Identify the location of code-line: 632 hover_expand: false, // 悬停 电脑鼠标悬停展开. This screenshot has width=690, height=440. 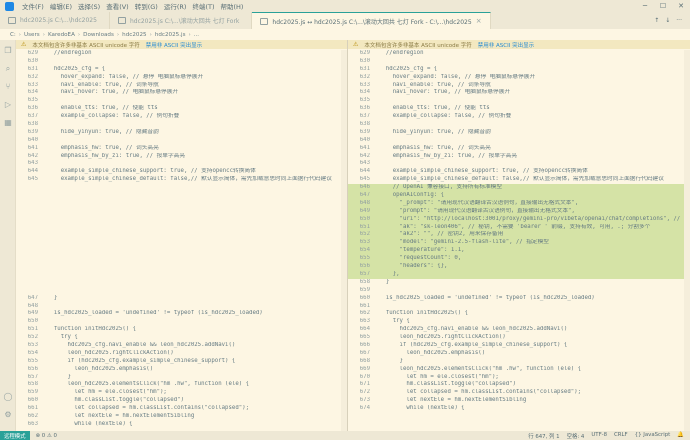
(181, 78).